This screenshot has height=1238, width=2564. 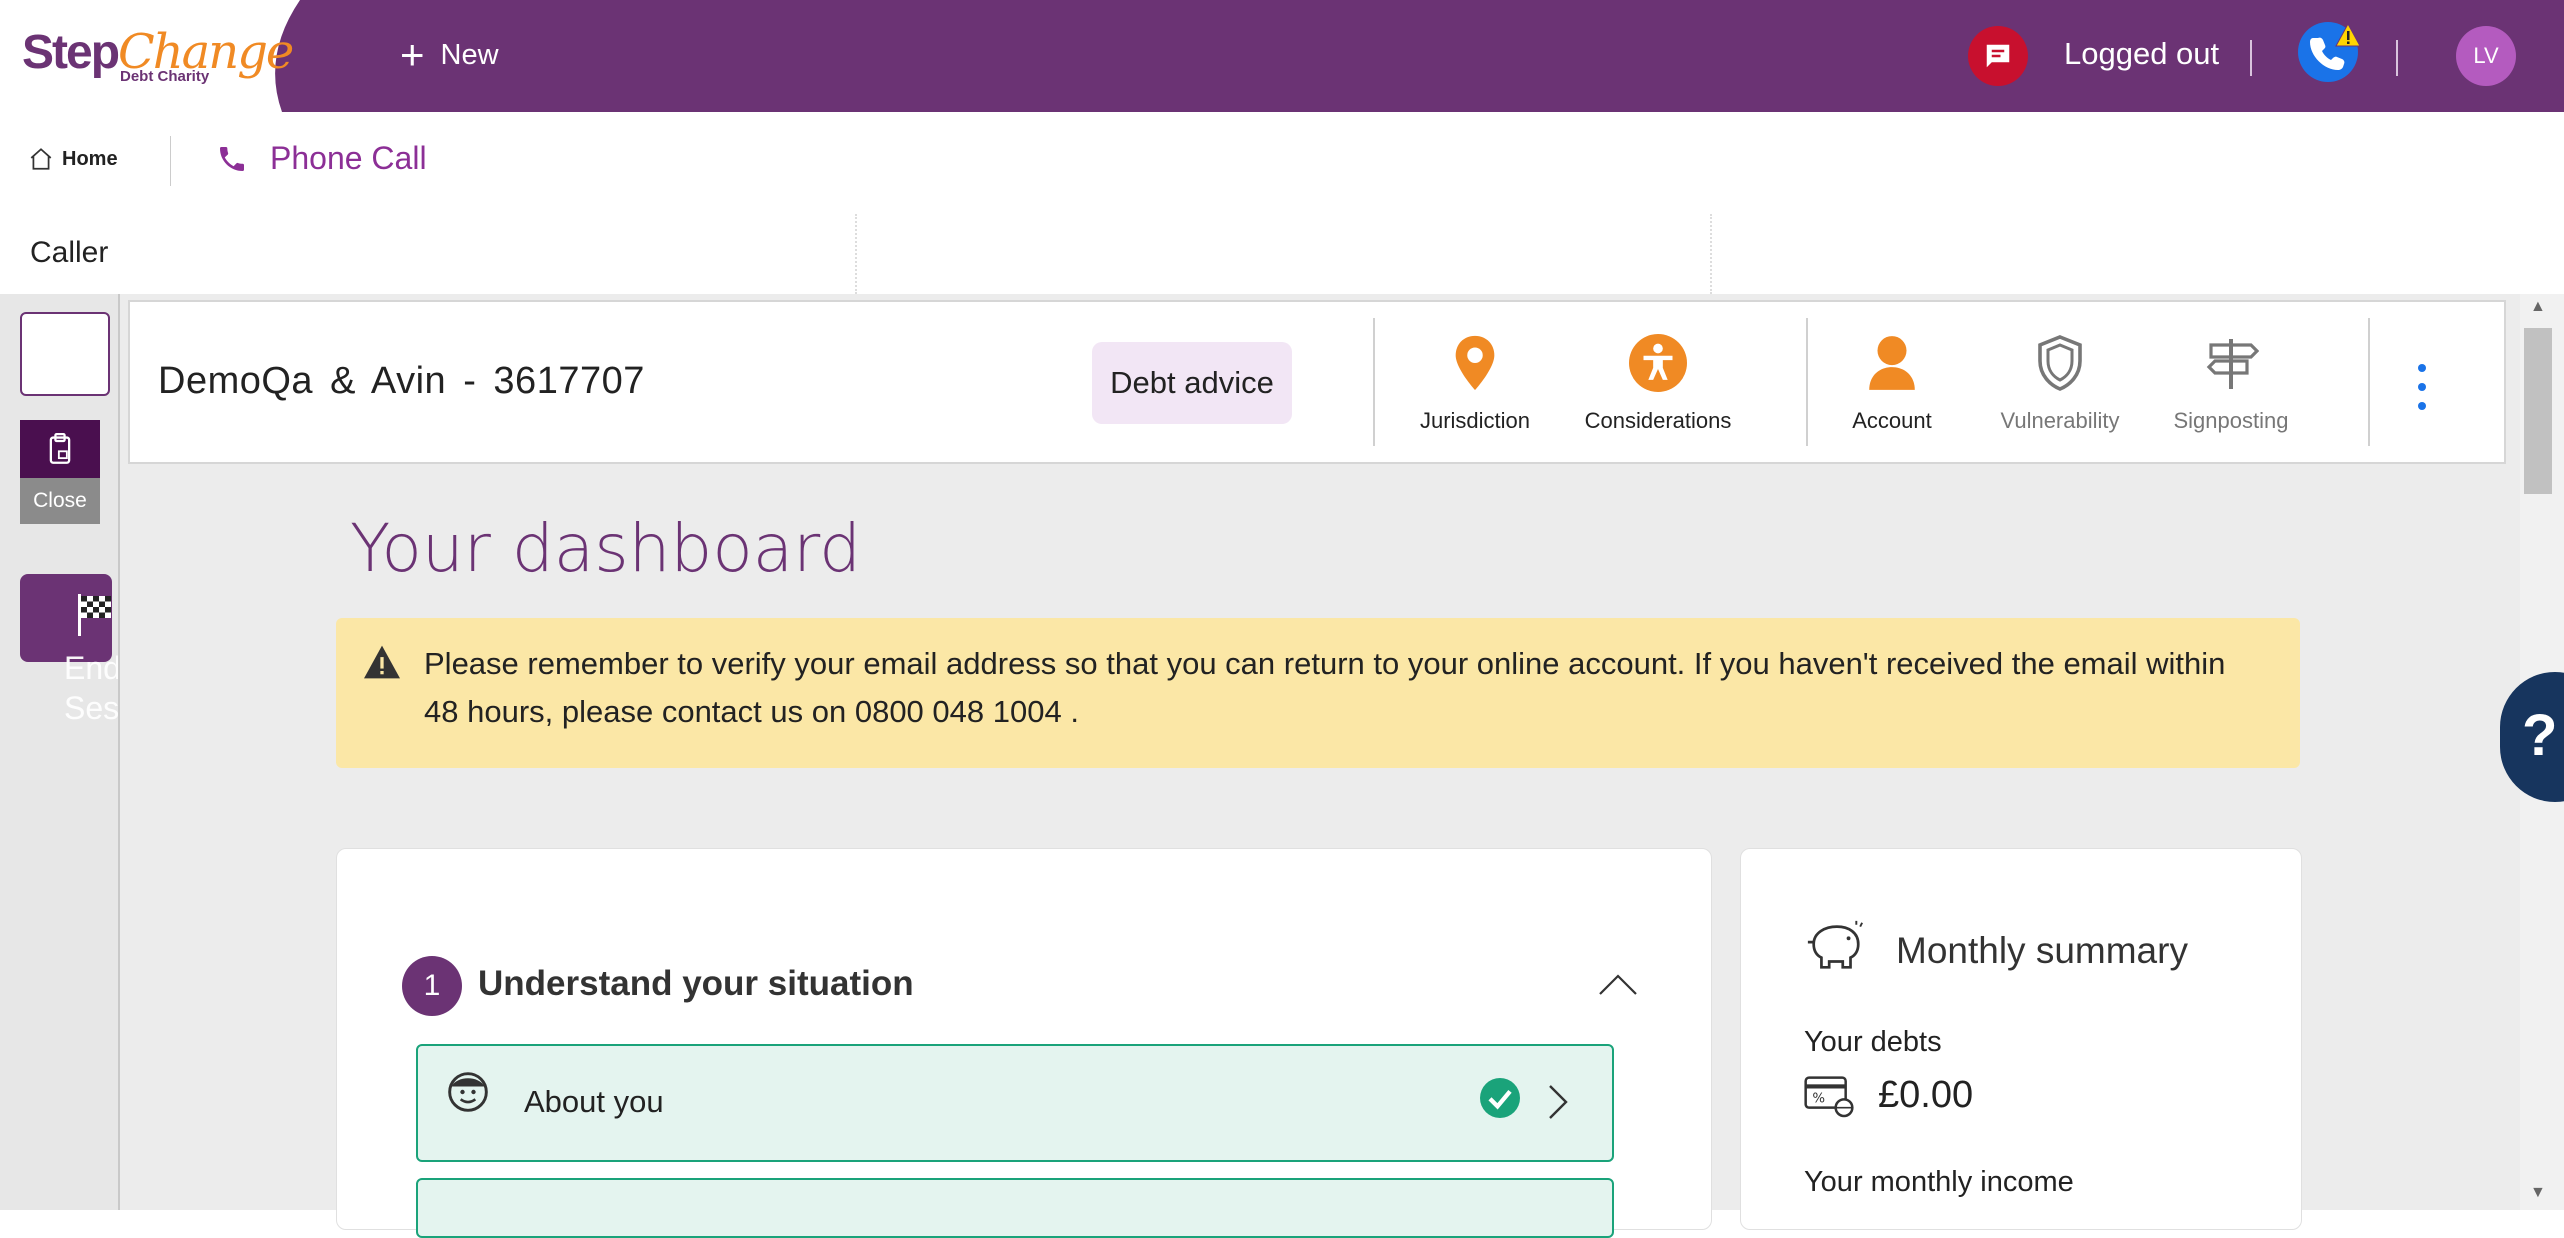 What do you see at coordinates (1475, 363) in the screenshot?
I see `location-pin-icon` at bounding box center [1475, 363].